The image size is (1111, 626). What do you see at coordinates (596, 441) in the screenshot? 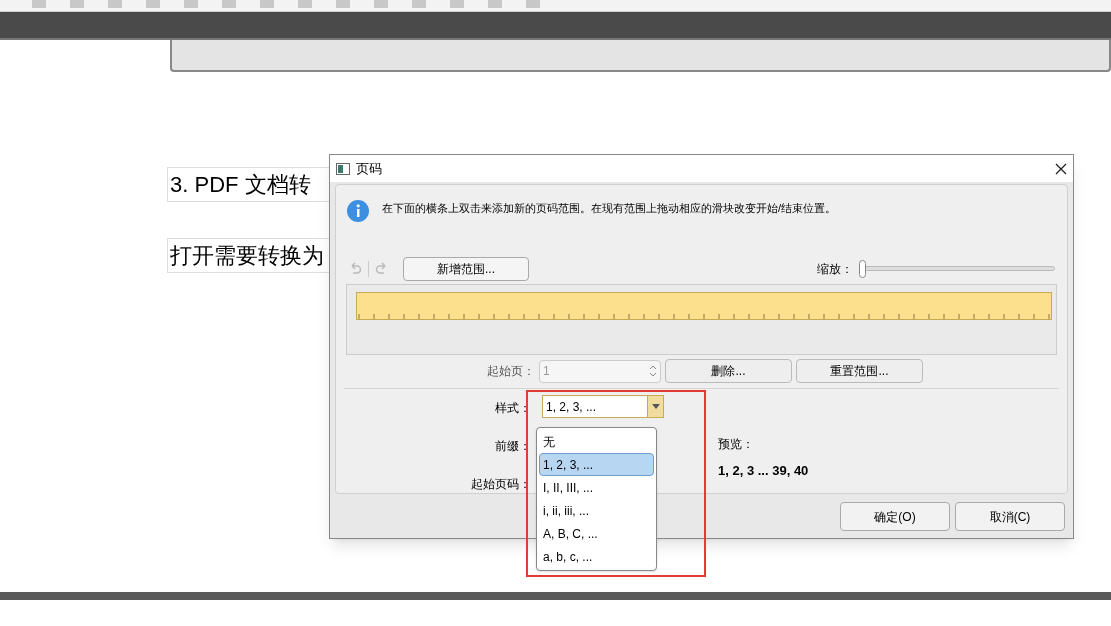
I see `dropdown-option: 无` at bounding box center [596, 441].